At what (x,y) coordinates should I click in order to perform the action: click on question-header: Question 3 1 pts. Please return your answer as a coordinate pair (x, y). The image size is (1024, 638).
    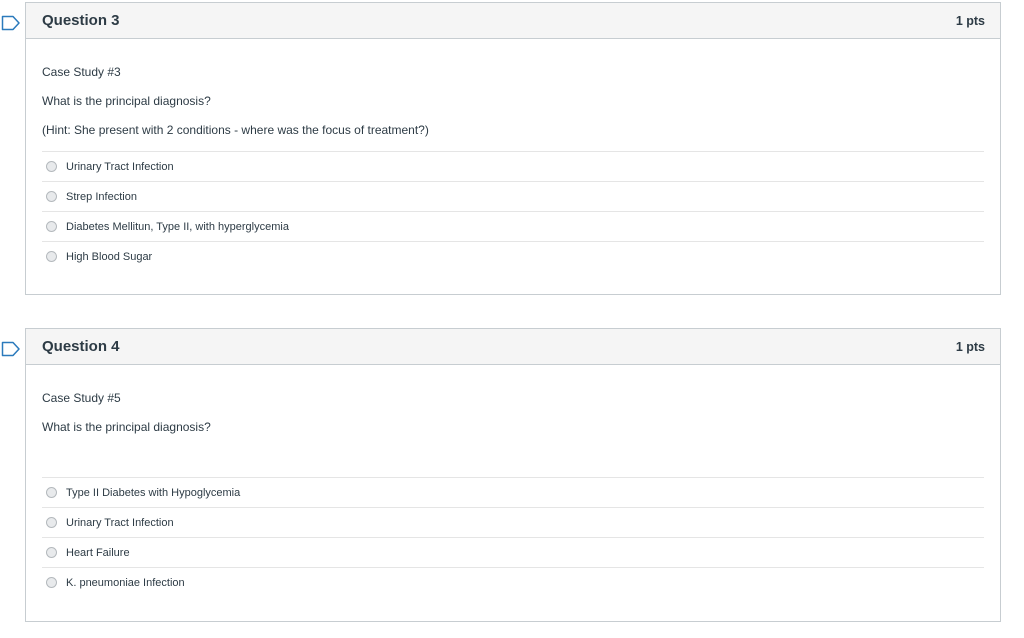
    Looking at the image, I should click on (513, 21).